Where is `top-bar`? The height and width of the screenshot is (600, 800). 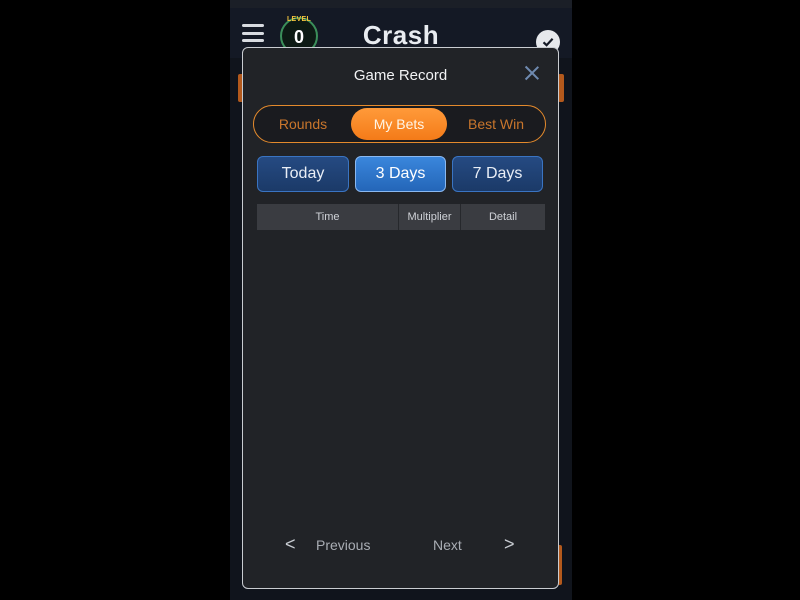 top-bar is located at coordinates (401, 4).